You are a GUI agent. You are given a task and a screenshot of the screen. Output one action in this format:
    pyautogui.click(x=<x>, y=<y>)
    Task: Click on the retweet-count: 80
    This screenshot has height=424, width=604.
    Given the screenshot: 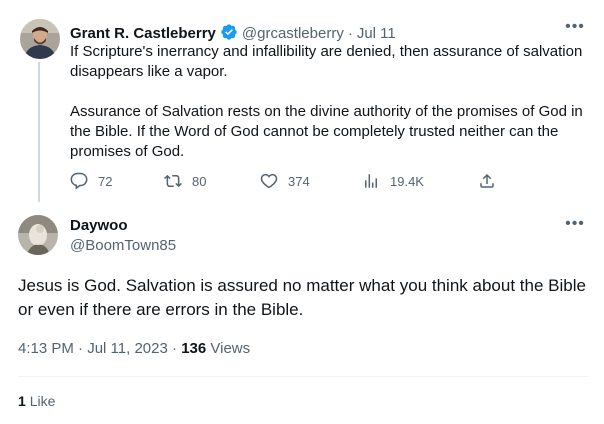 What is the action you would take?
    pyautogui.click(x=199, y=181)
    